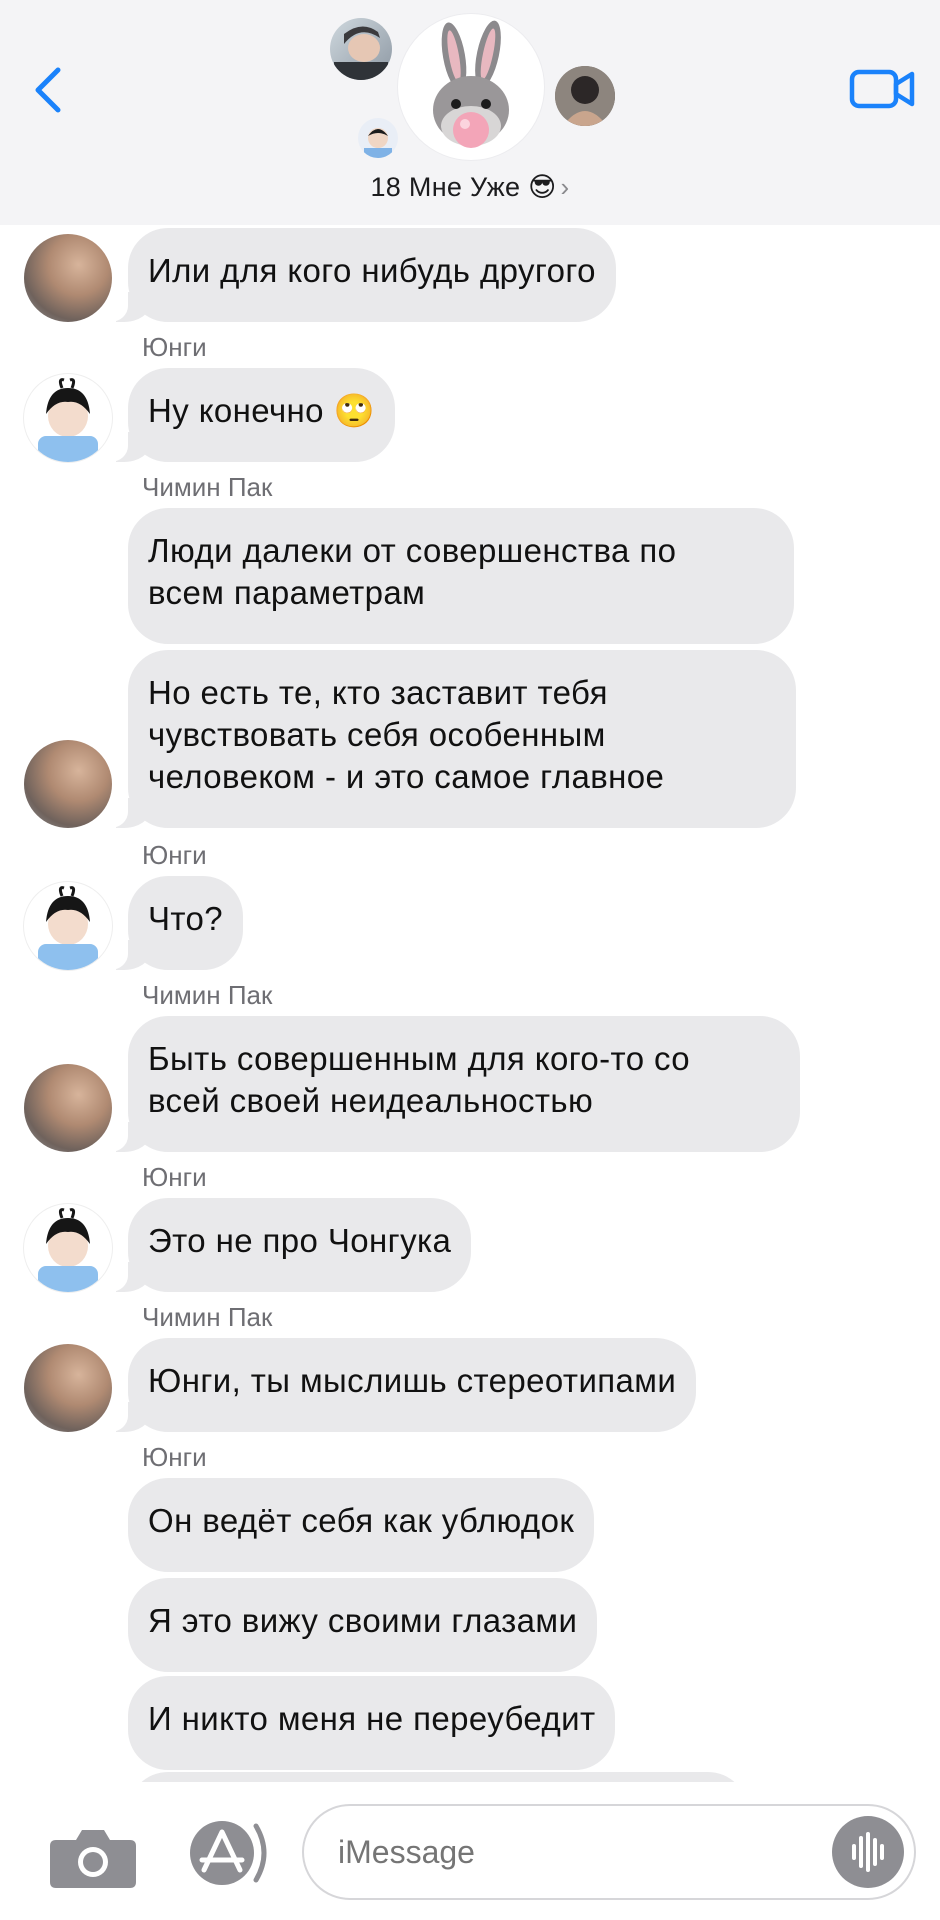 The image size is (940, 1920). Describe the element at coordinates (400, 1385) in the screenshot. I see `message-bubble: Юнги, ты мыслишь стереотипами` at that location.